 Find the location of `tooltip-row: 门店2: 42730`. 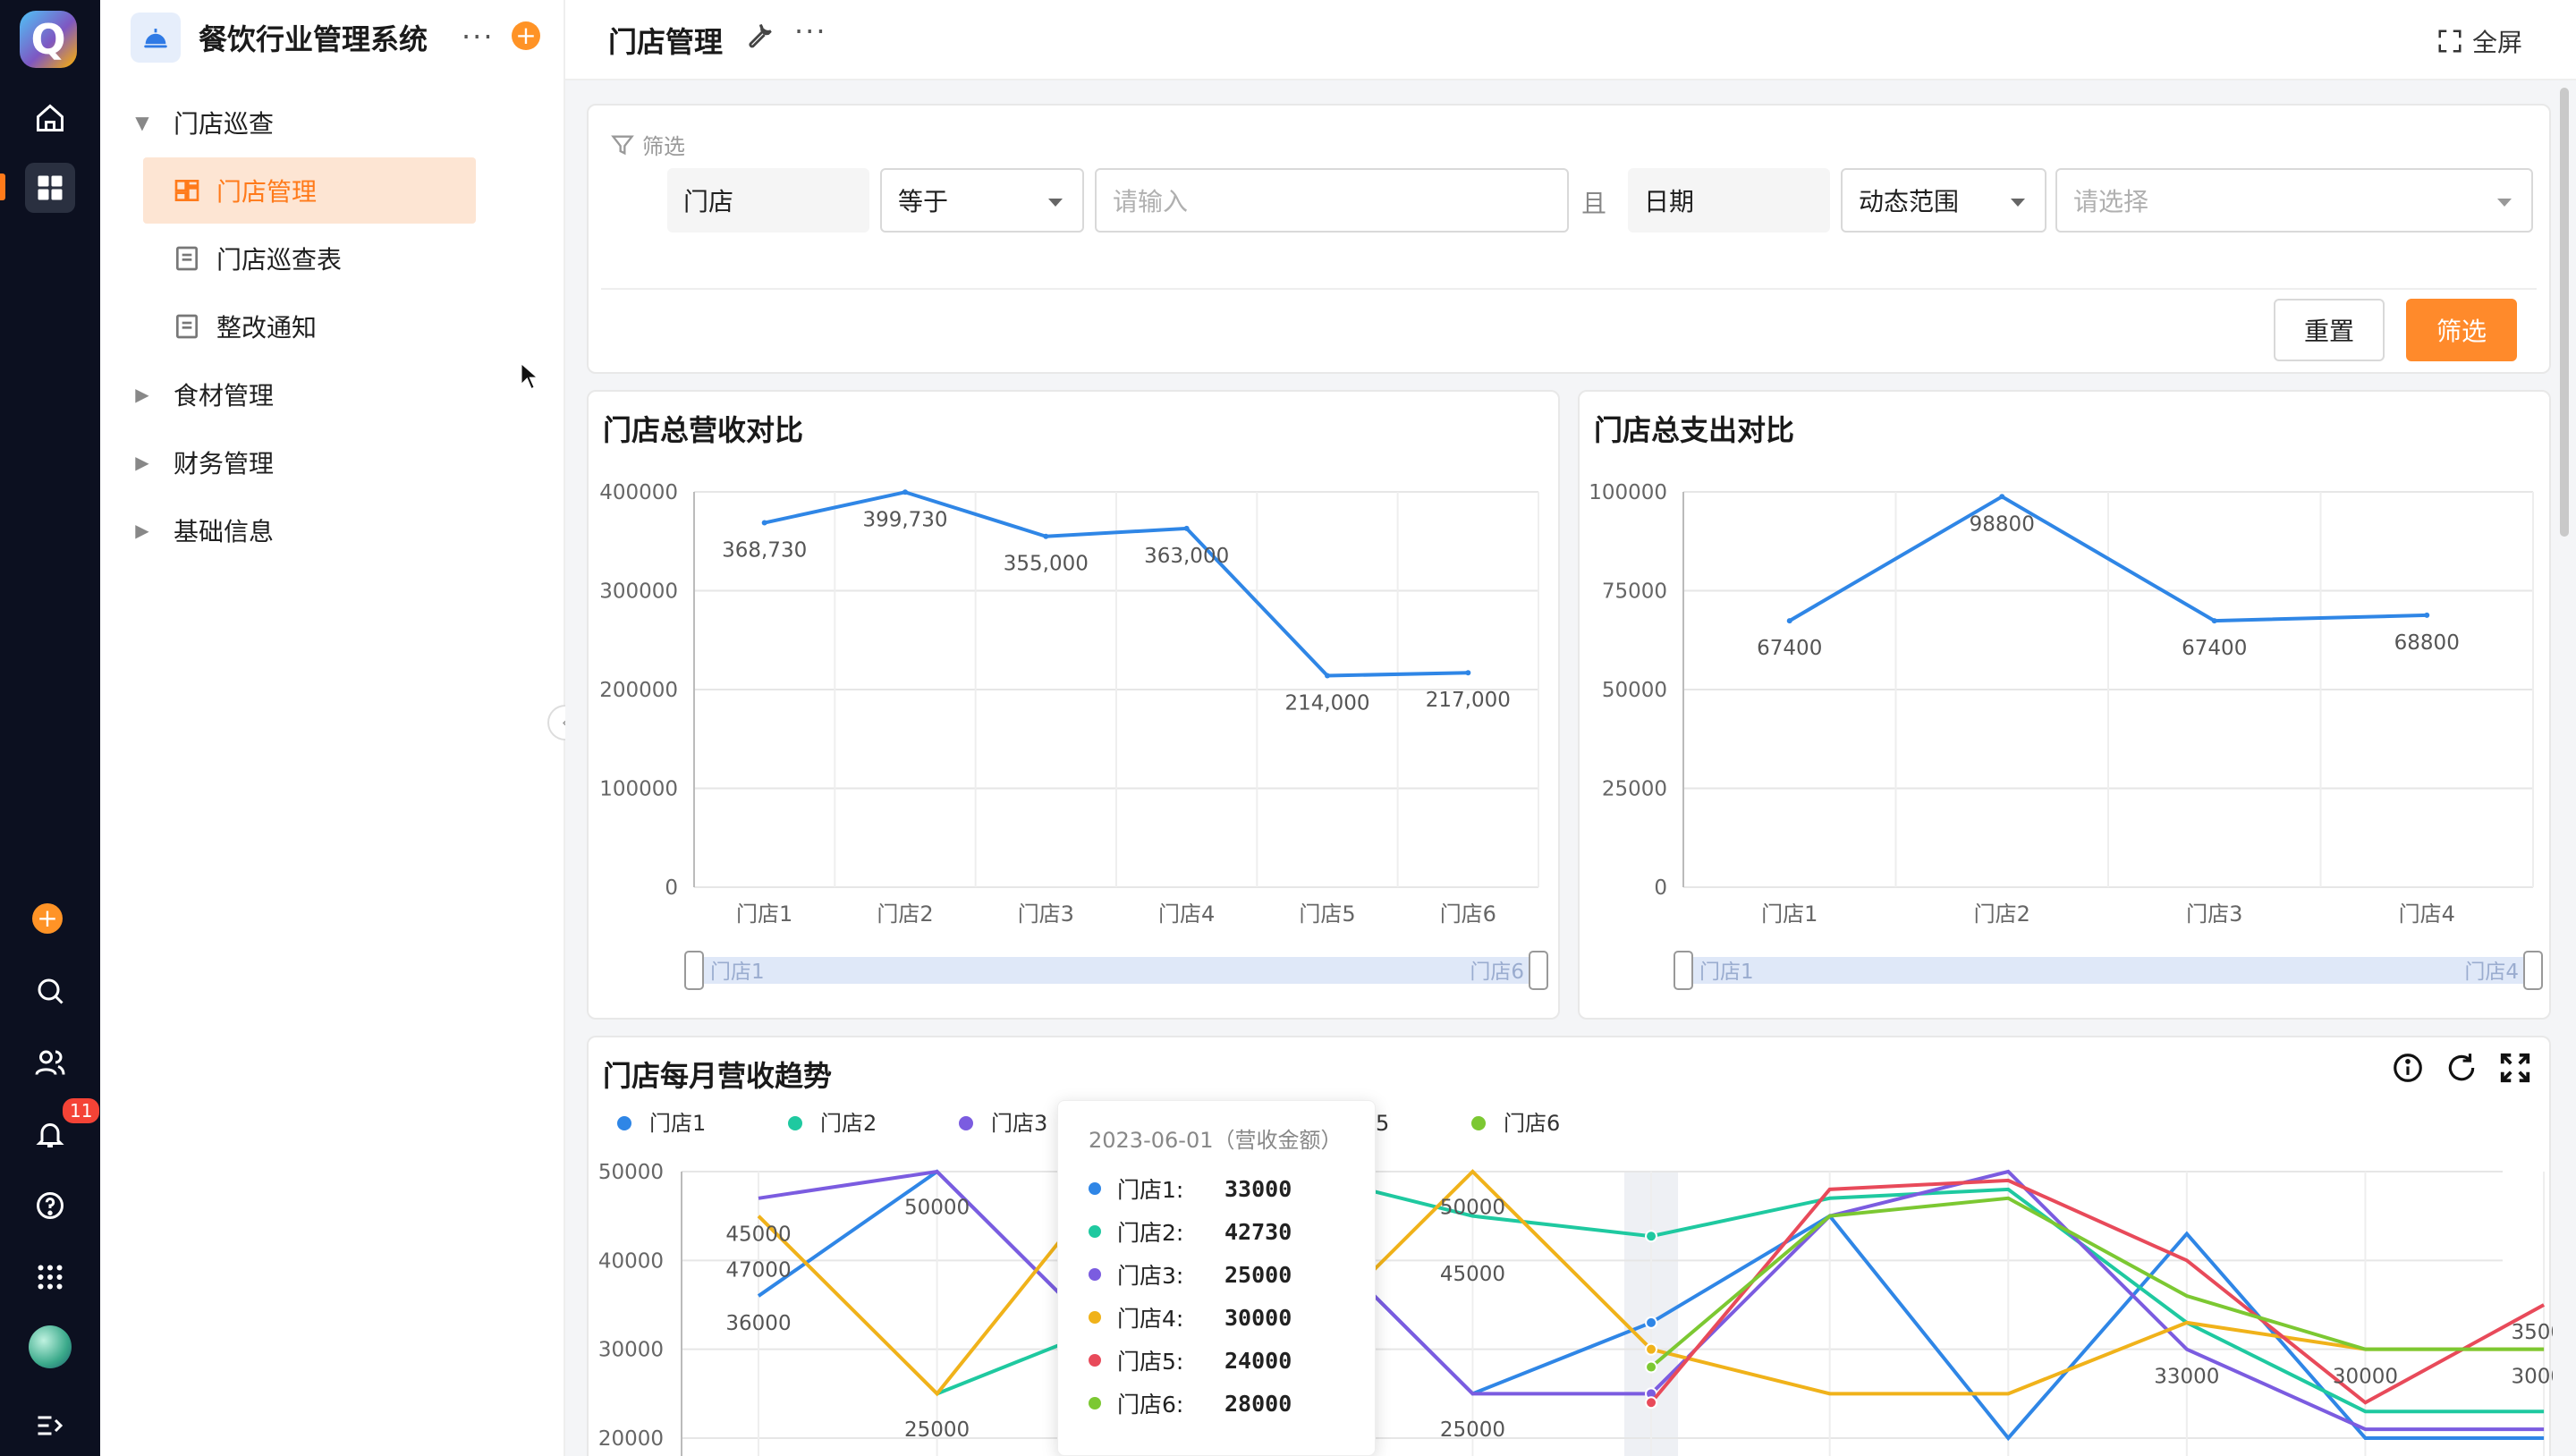

tooltip-row: 门店2: 42730 is located at coordinates (1223, 1231).